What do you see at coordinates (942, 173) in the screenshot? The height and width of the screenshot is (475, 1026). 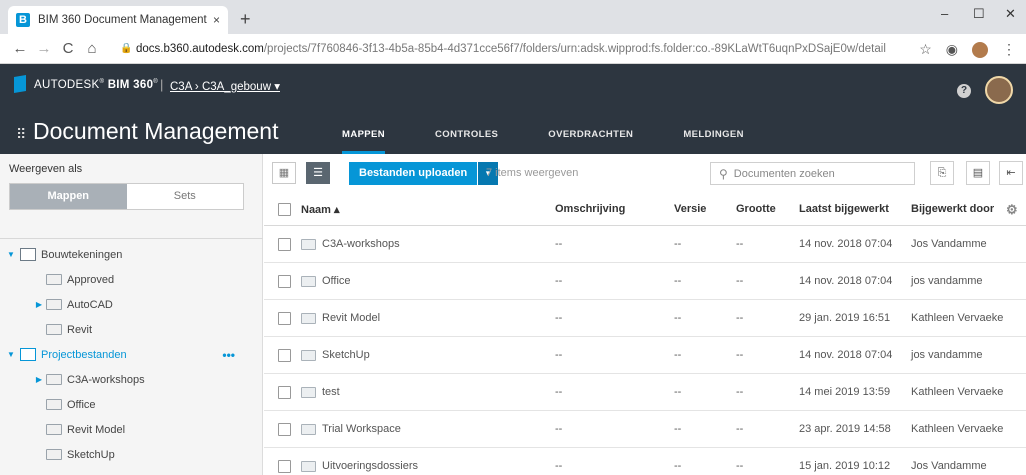 I see `export-icon: ⎘` at bounding box center [942, 173].